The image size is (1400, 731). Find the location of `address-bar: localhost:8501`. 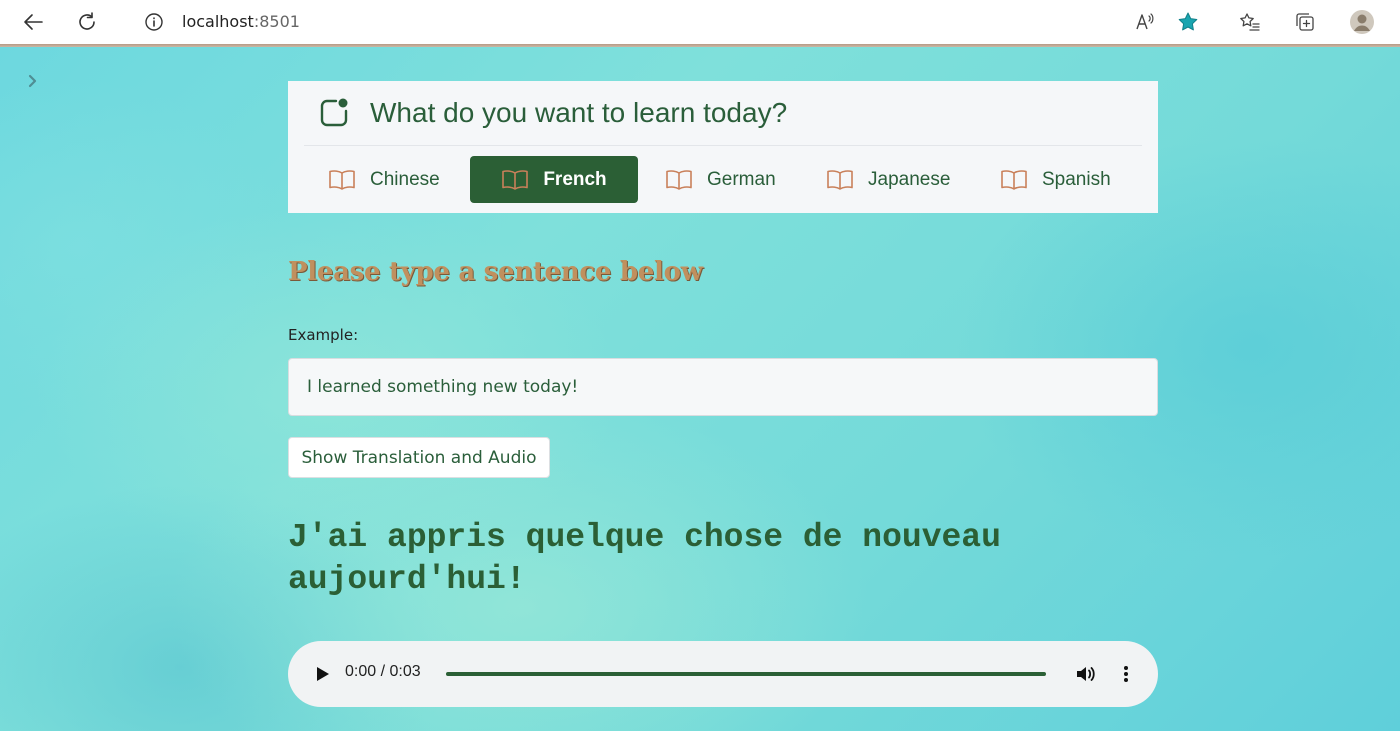

address-bar: localhost:8501 is located at coordinates (241, 21).